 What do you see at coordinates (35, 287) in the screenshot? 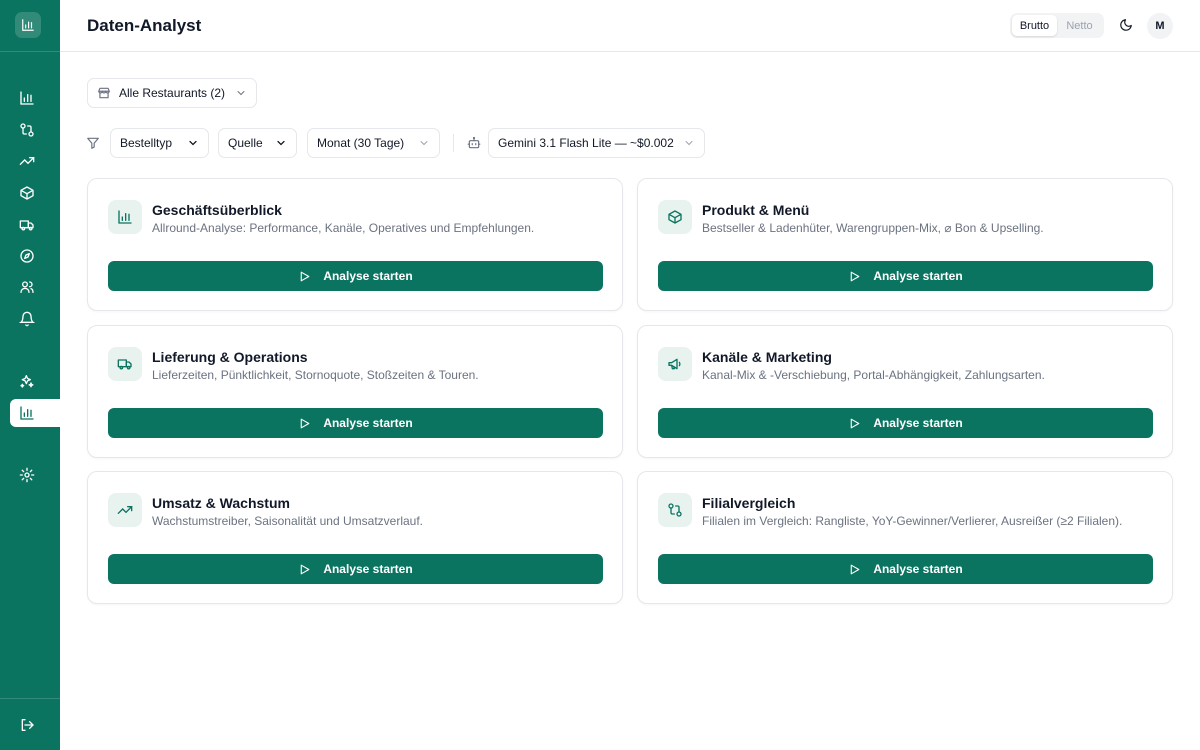
I see `sidebar-item-customers` at bounding box center [35, 287].